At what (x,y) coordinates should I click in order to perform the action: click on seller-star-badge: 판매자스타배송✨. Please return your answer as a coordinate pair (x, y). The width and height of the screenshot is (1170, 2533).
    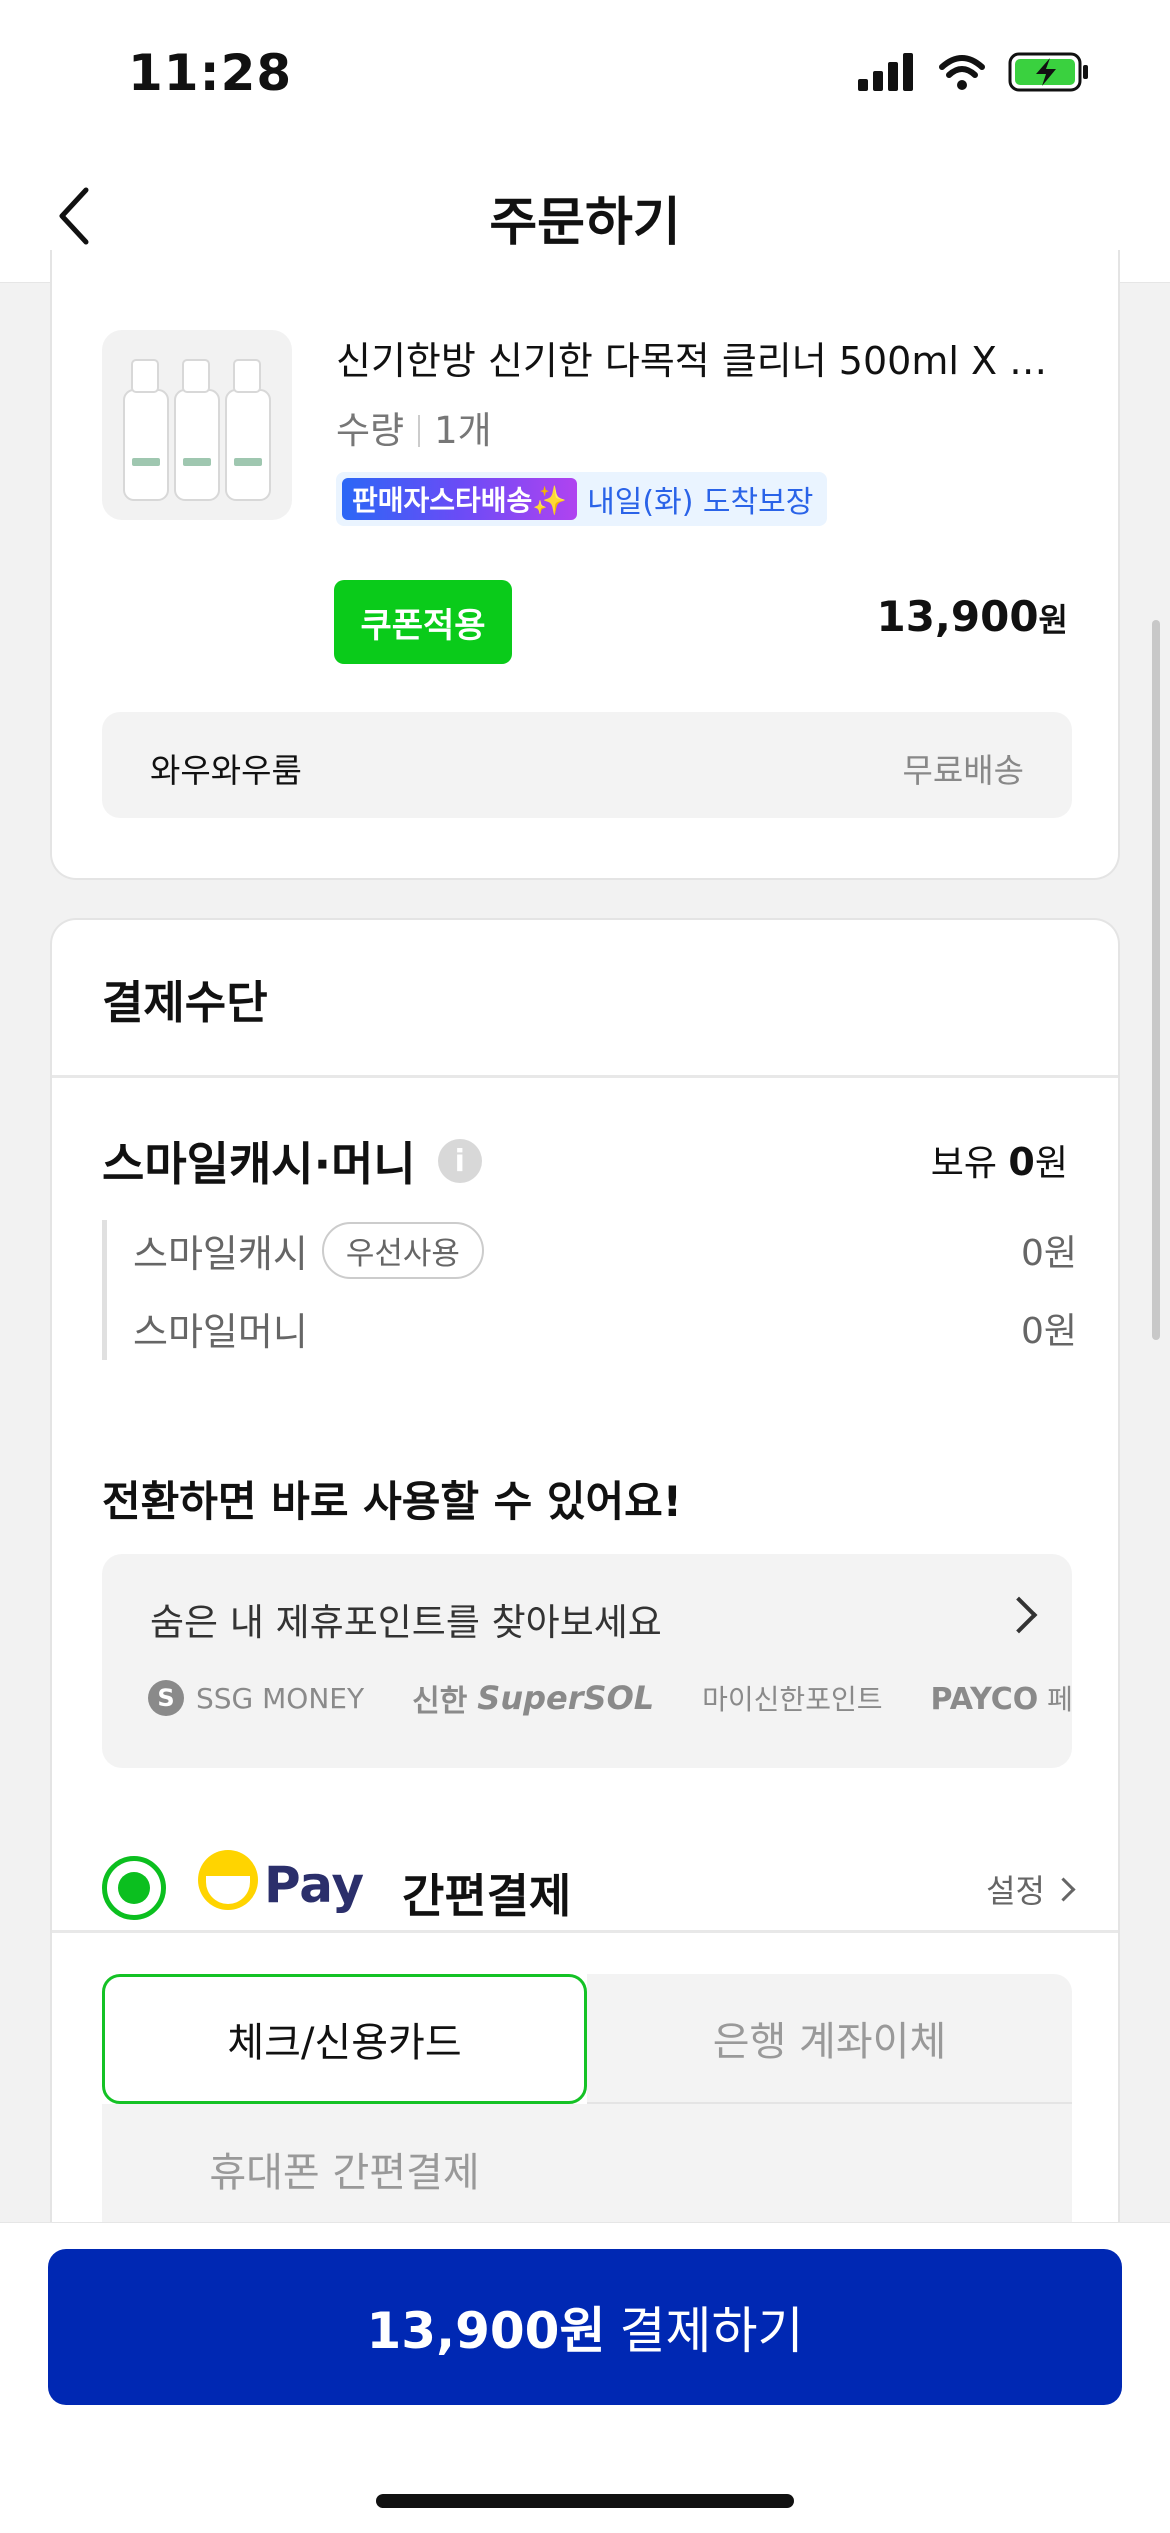
    Looking at the image, I should click on (460, 499).